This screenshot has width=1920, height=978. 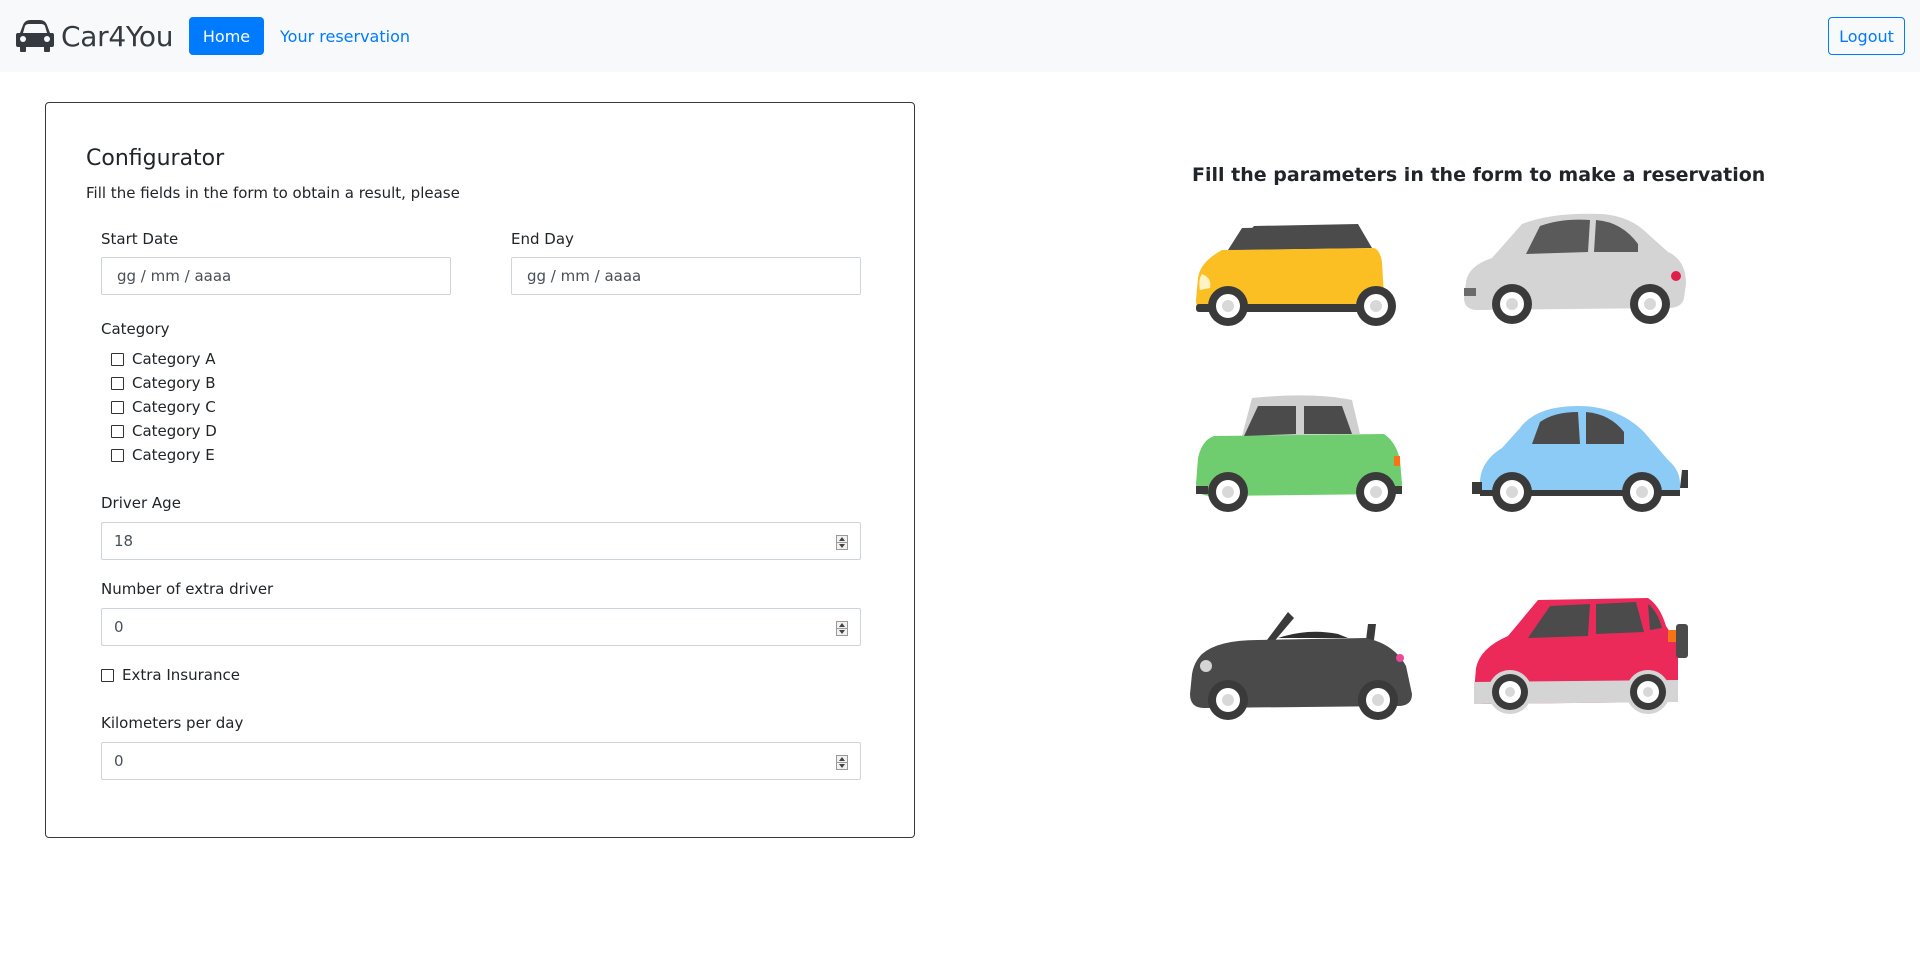 What do you see at coordinates (1299, 453) in the screenshot?
I see `green-car-image` at bounding box center [1299, 453].